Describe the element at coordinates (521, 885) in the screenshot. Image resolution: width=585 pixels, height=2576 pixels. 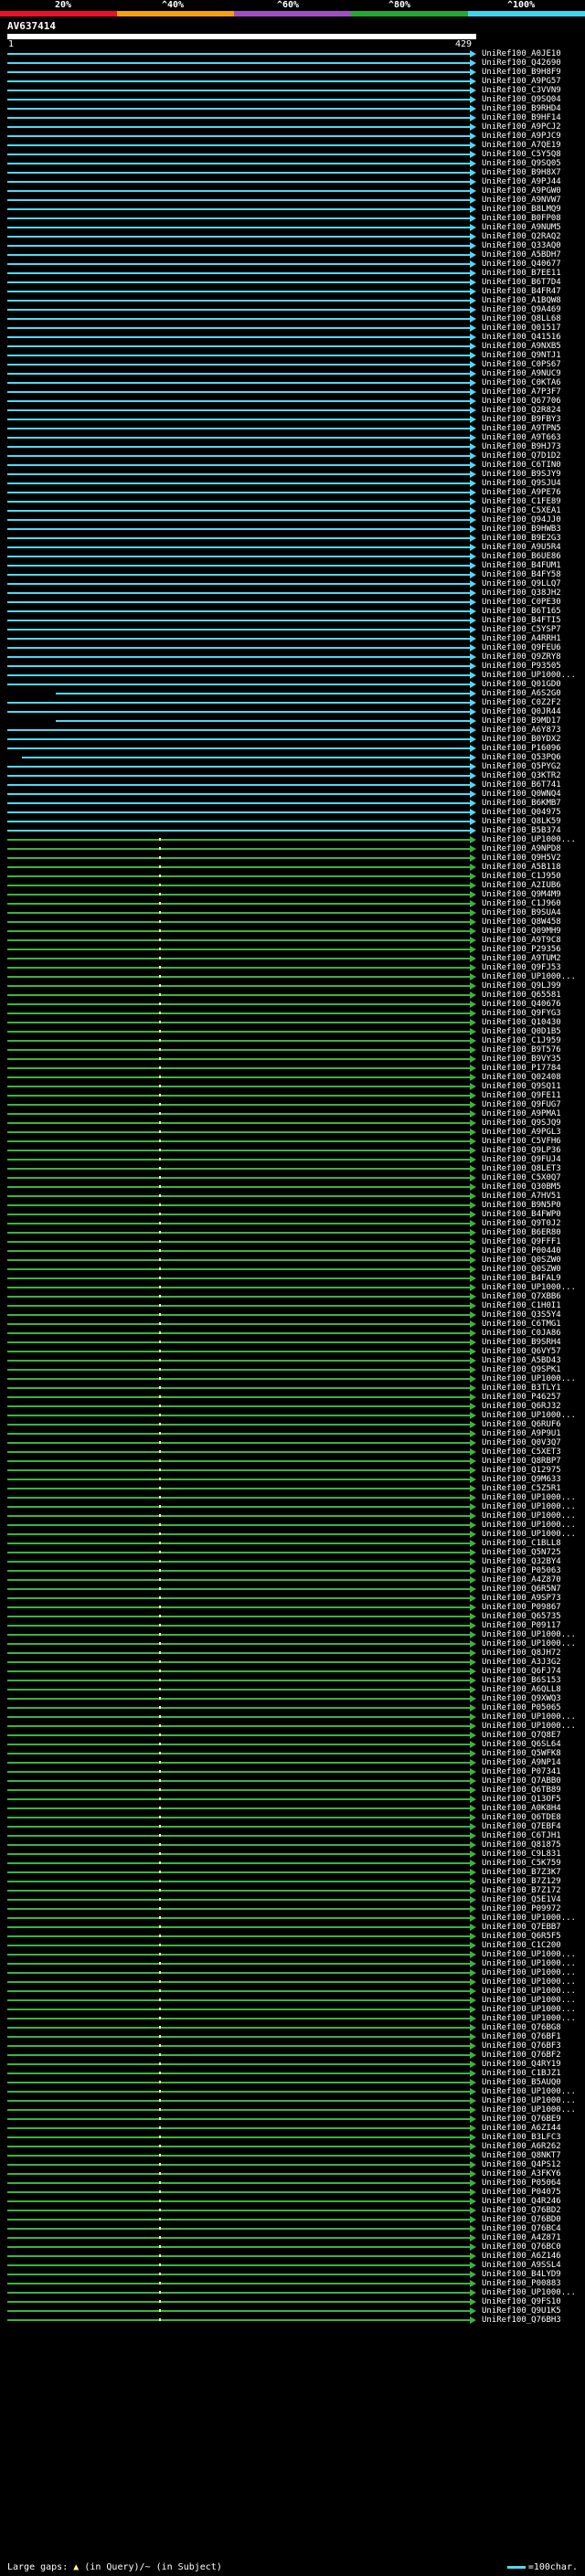
I see `hit-link: UniRef100_A2IUB6` at that location.